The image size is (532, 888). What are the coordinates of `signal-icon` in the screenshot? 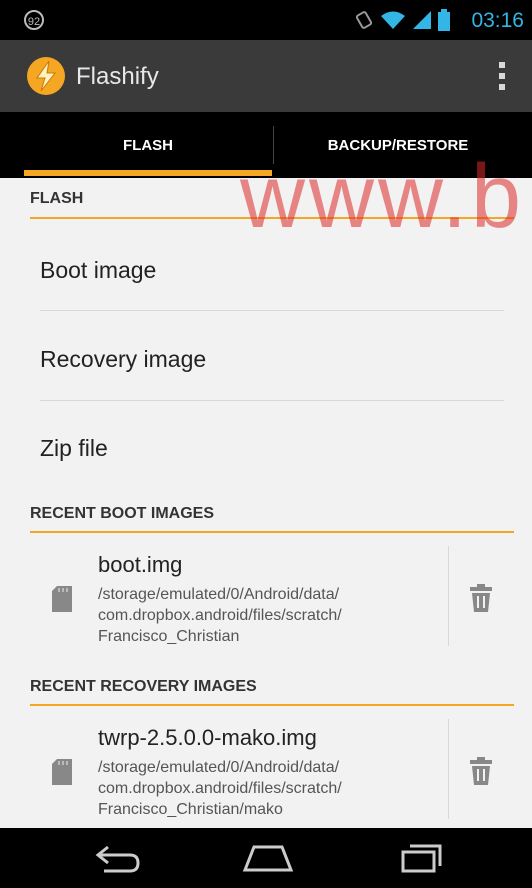 It's located at (422, 20).